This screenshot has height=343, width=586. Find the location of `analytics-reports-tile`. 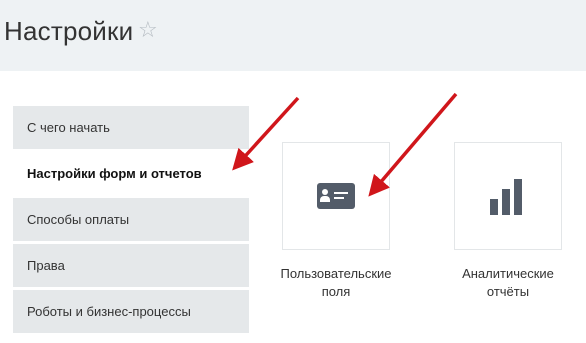

analytics-reports-tile is located at coordinates (508, 196).